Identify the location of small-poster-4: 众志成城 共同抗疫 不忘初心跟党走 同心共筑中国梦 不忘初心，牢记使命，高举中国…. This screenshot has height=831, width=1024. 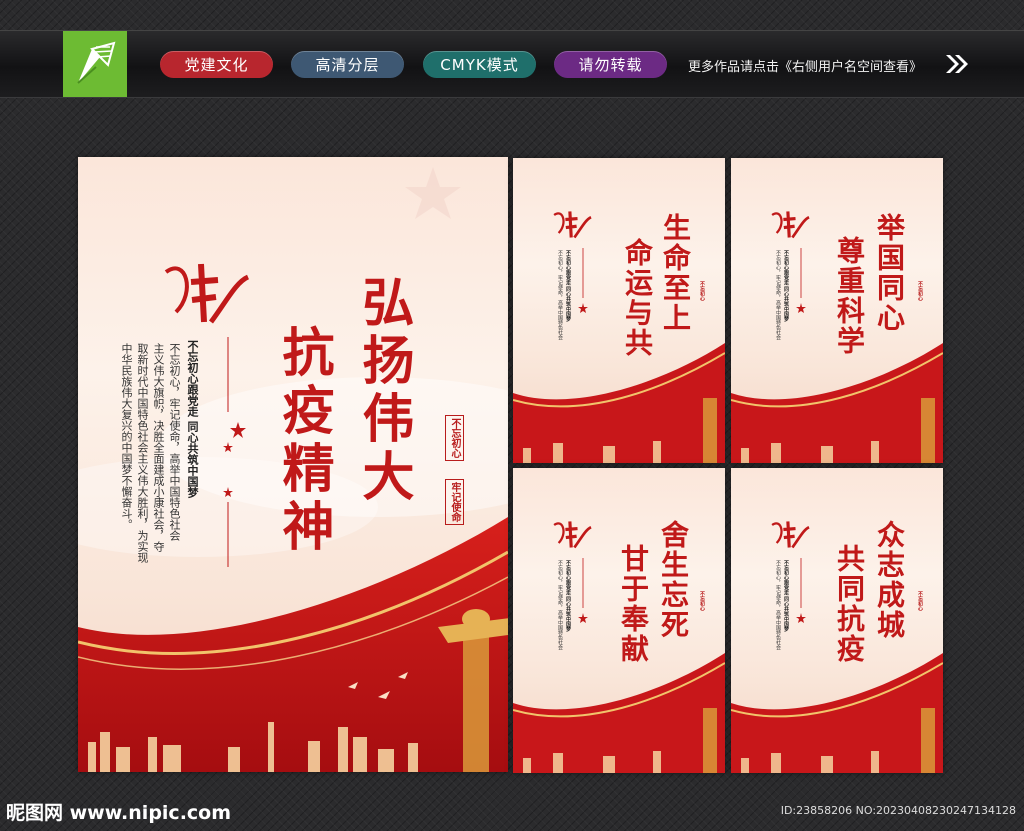
(837, 620).